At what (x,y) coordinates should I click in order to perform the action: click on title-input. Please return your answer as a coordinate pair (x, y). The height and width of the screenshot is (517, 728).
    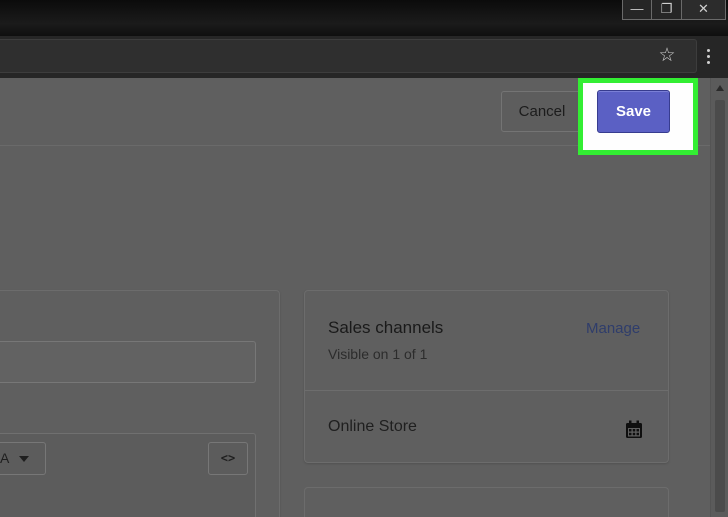
    Looking at the image, I should click on (128, 362).